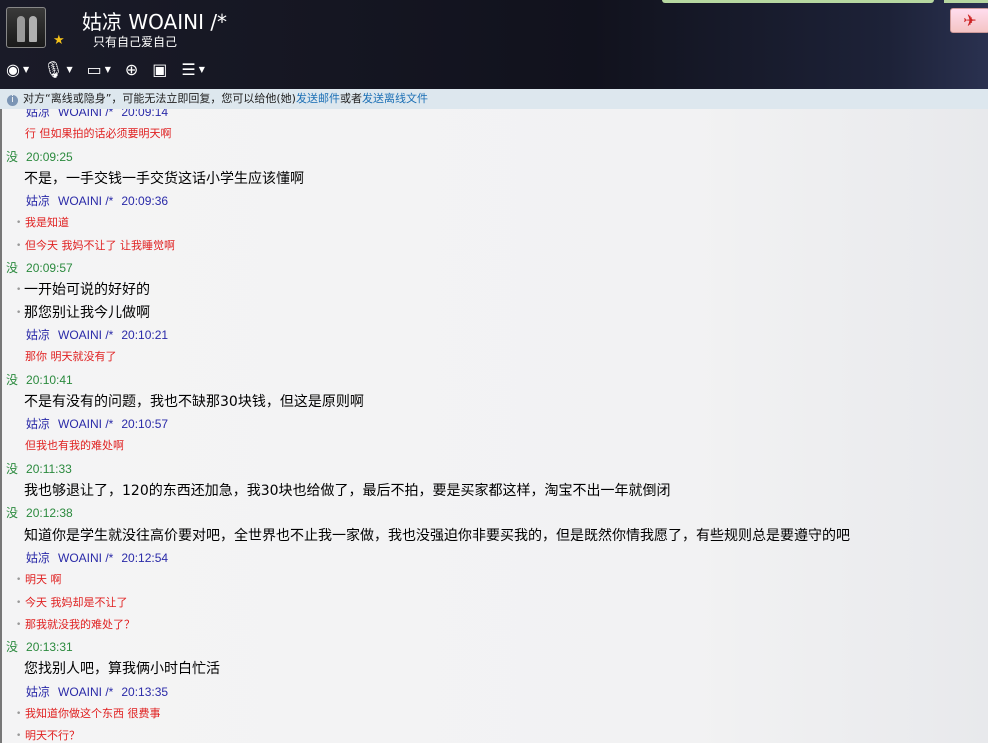 This screenshot has width=988, height=743. What do you see at coordinates (145, 334) in the screenshot?
I see `message-time: 20:10:21` at bounding box center [145, 334].